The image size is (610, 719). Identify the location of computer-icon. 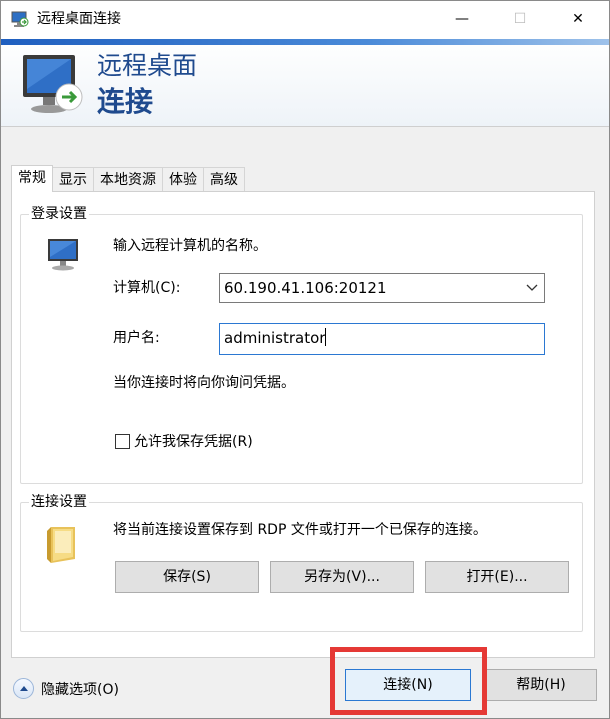
(63, 255).